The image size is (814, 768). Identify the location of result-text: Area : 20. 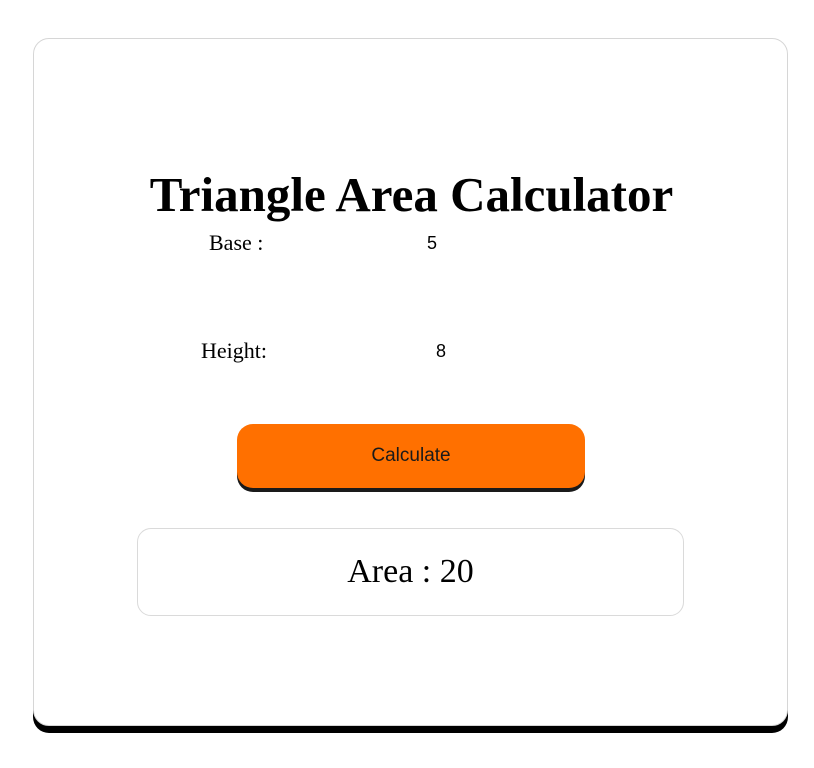
(410, 572).